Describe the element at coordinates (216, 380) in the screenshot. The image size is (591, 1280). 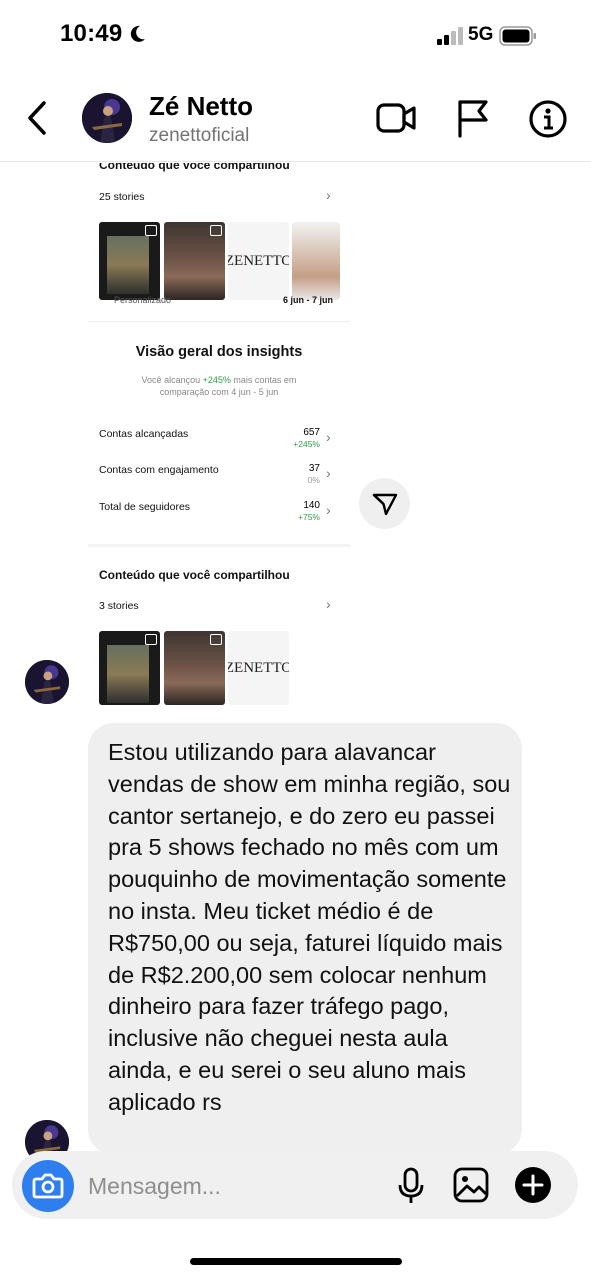
I see `reach-pct: +245%` at that location.